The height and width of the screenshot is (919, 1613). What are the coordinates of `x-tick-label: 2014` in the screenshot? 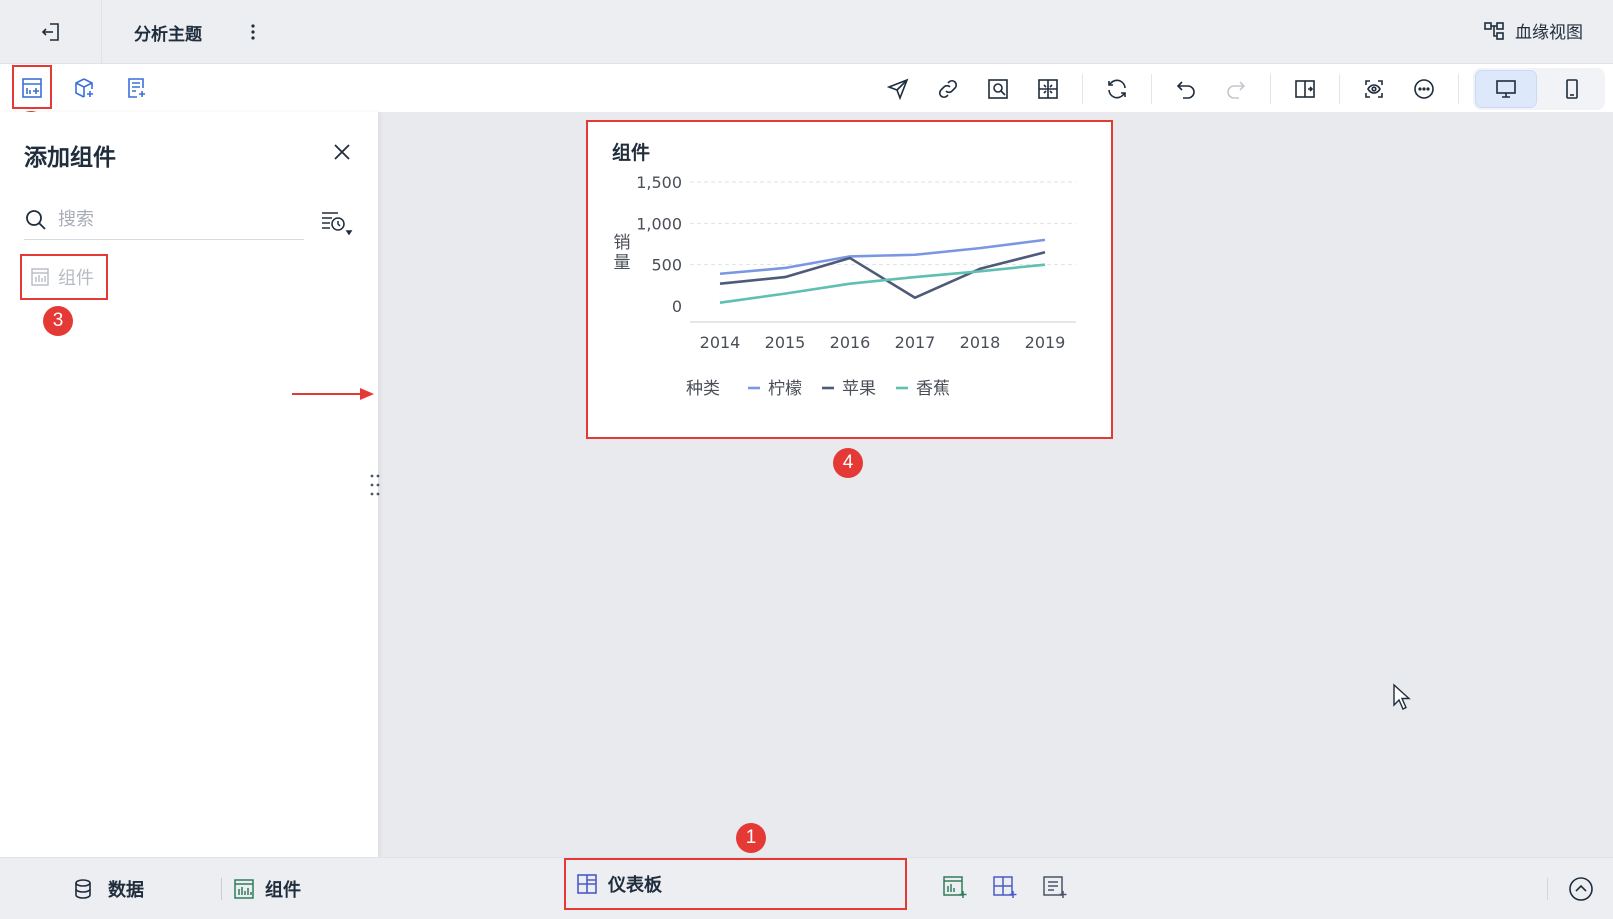 It's located at (720, 342).